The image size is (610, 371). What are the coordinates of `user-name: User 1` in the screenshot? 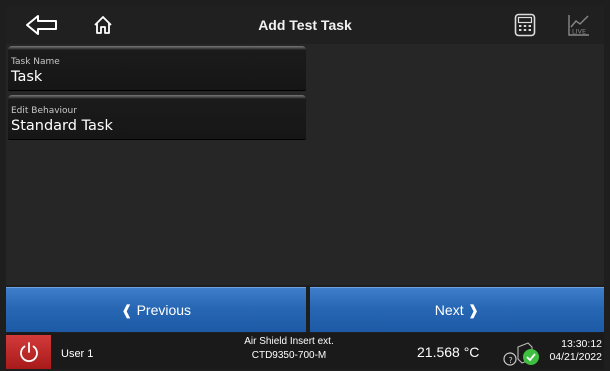 It's located at (77, 354).